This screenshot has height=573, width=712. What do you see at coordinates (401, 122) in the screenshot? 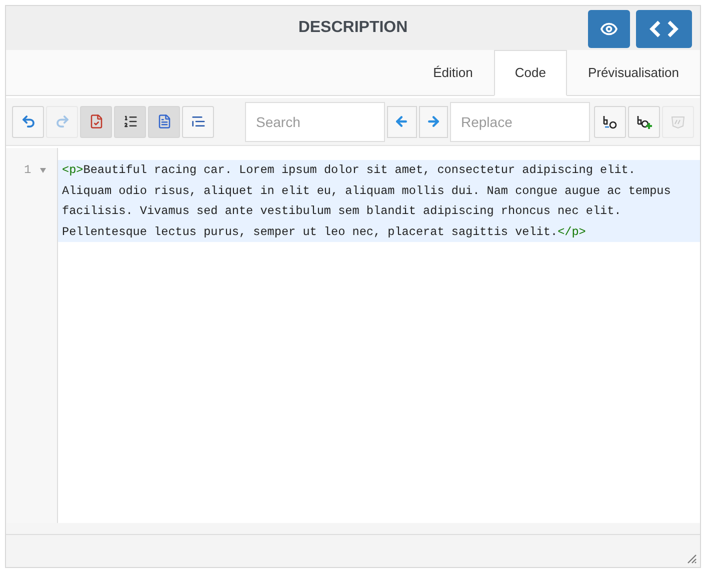
I see `previous-button` at bounding box center [401, 122].